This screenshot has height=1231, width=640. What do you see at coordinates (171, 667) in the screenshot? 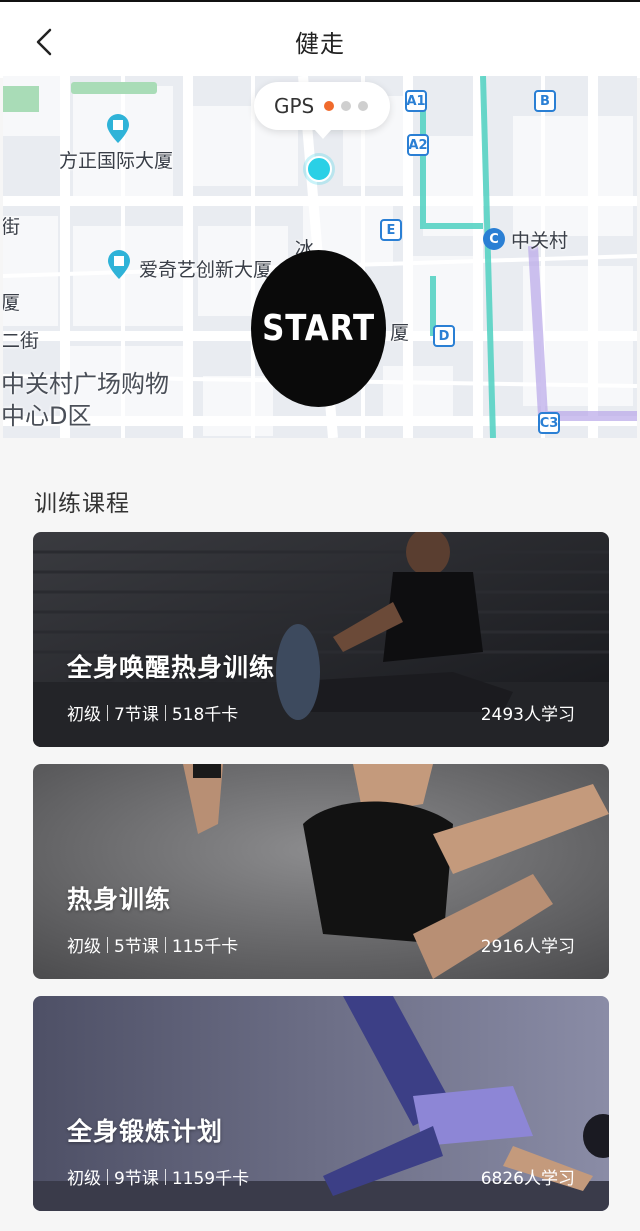
I see `course-title: 全身唤醒热身训练` at bounding box center [171, 667].